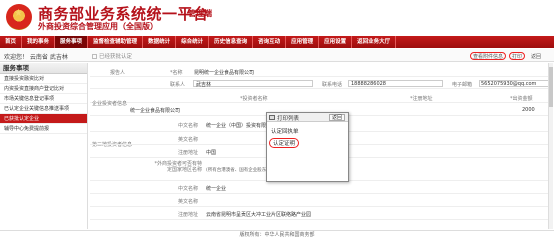 Image resolution: width=554 pixels, height=240 pixels. I want to click on print-item-receipt: 认定回执单, so click(285, 131).